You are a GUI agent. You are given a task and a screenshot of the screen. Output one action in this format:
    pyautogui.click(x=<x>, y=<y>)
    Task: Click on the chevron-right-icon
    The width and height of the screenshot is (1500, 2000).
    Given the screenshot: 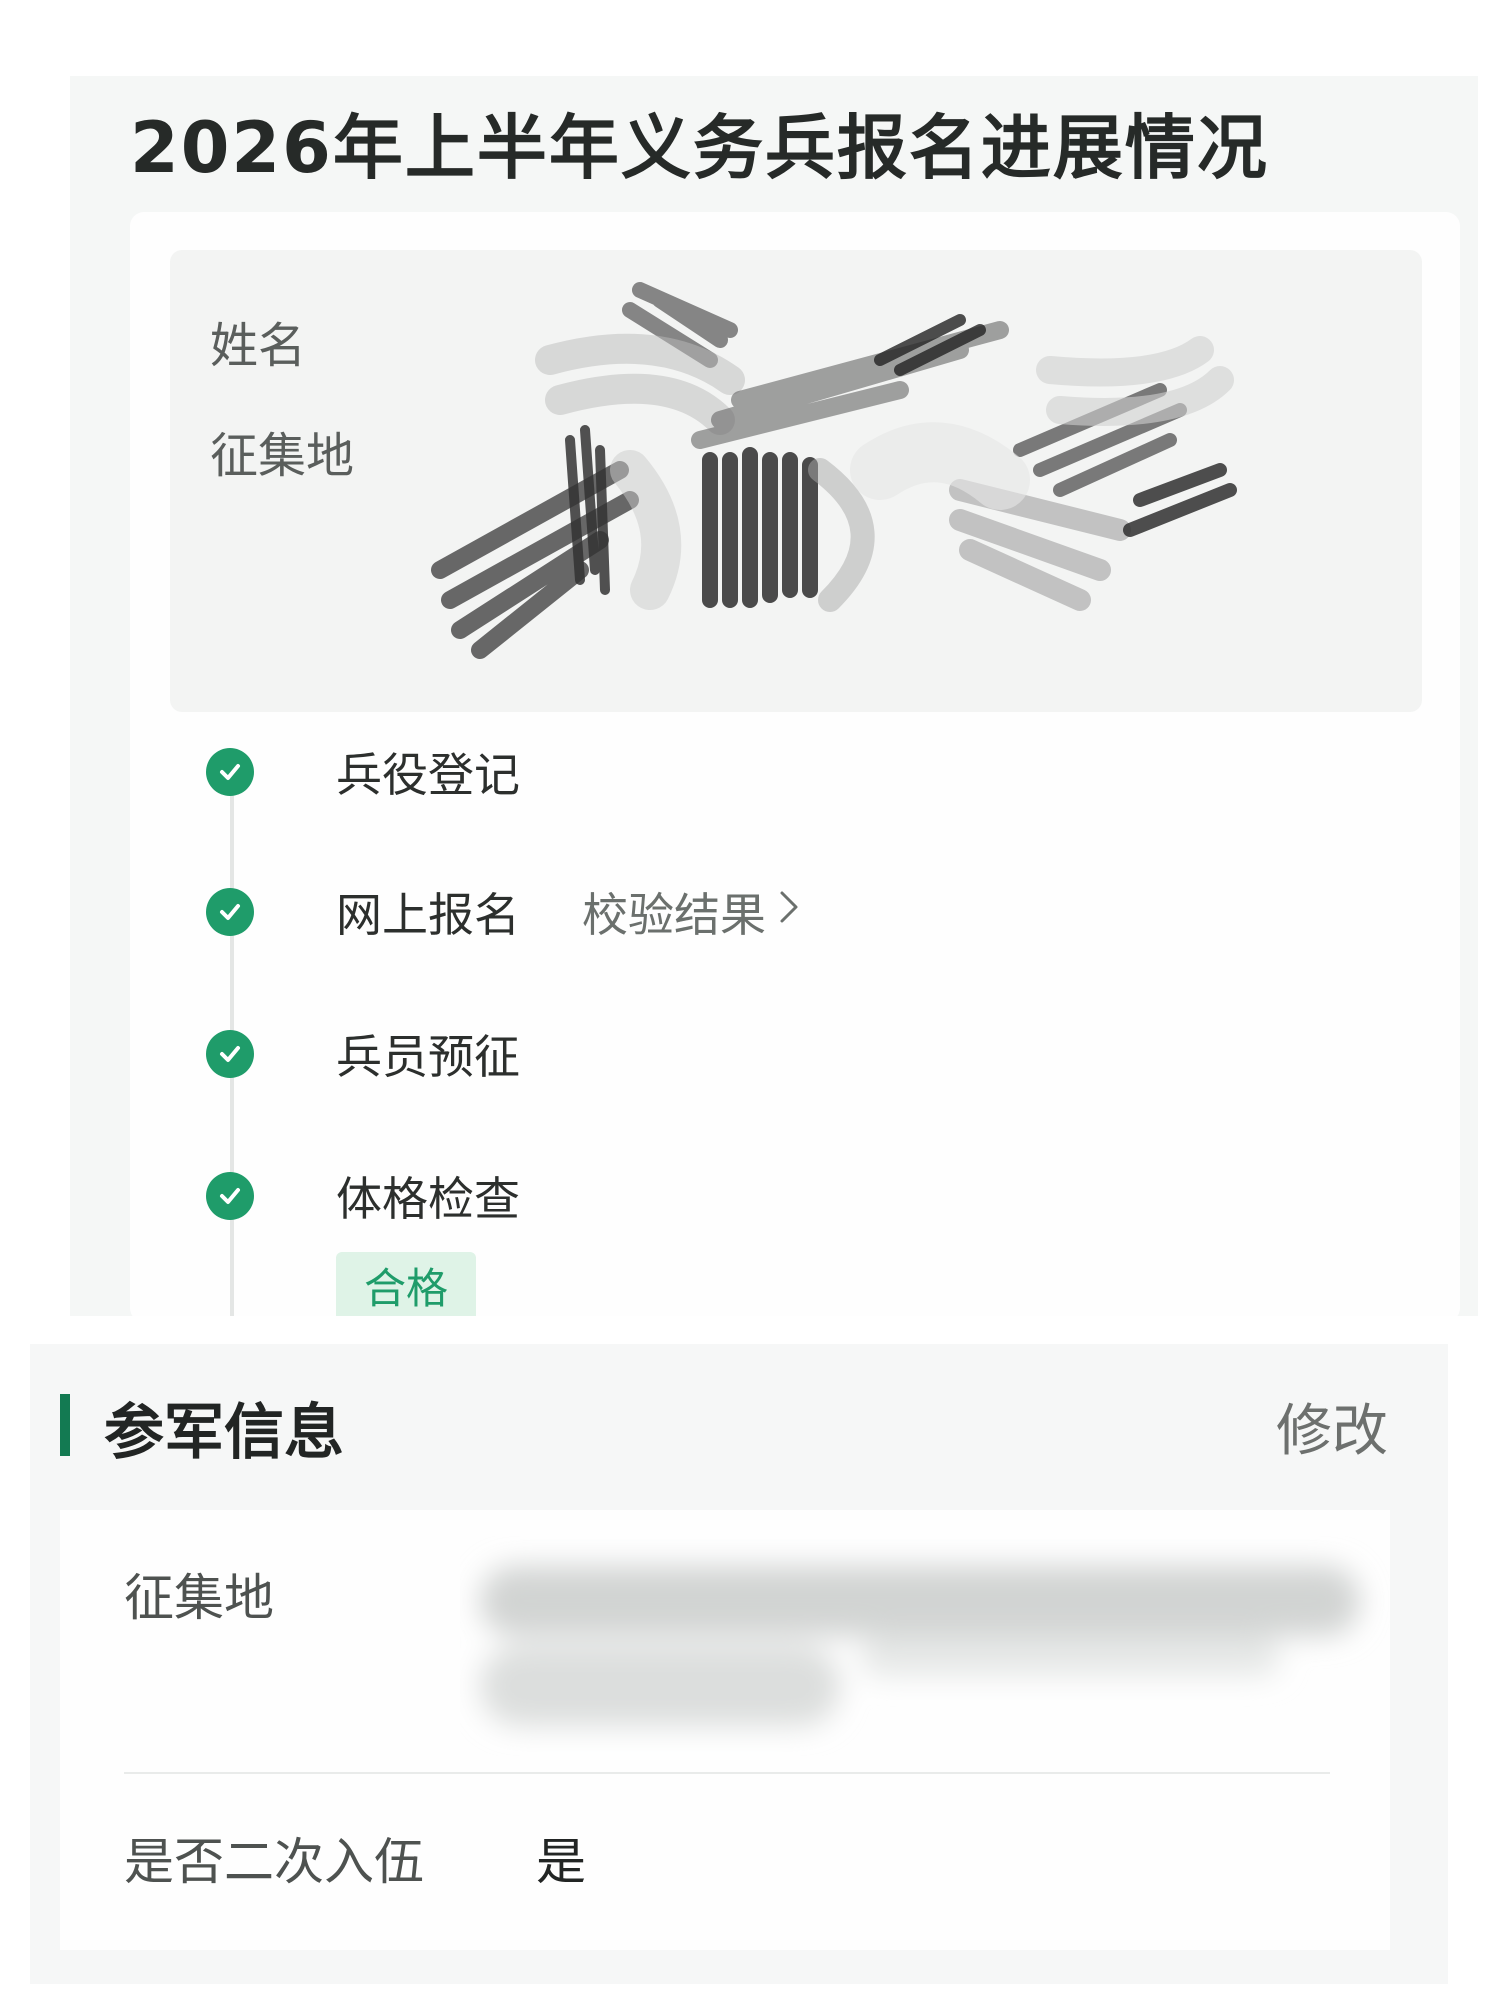 What is the action you would take?
    pyautogui.click(x=789, y=912)
    